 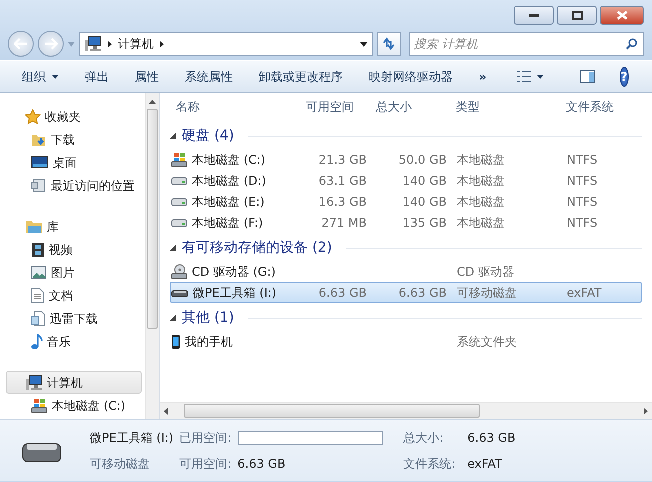 What do you see at coordinates (422, 159) in the screenshot?
I see `table-cell: 50.0 GB` at bounding box center [422, 159].